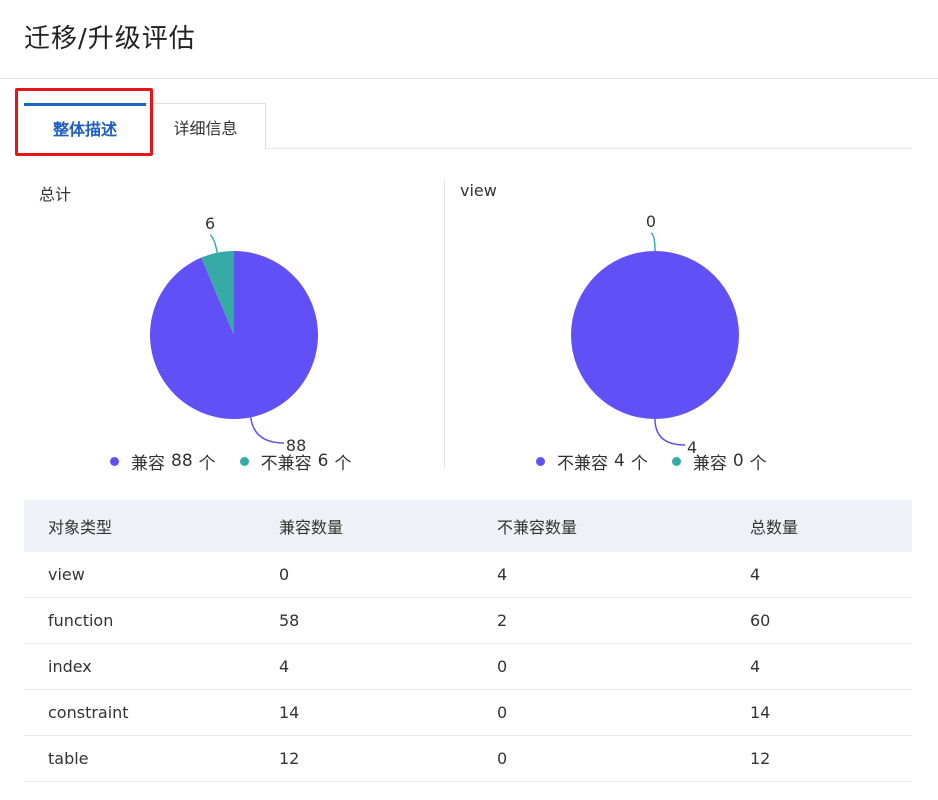  Describe the element at coordinates (468, 526) in the screenshot. I see `table-header-row: 对象类型 兼容数量 不兼容数量 总数量` at that location.